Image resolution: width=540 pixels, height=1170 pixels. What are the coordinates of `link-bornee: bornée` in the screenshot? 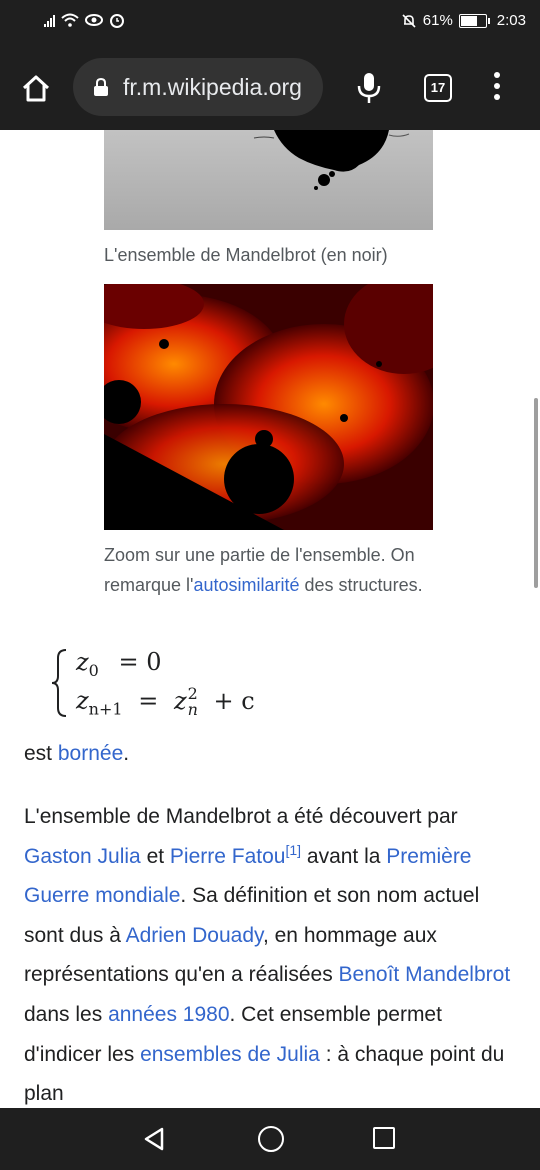 It's located at (90, 753).